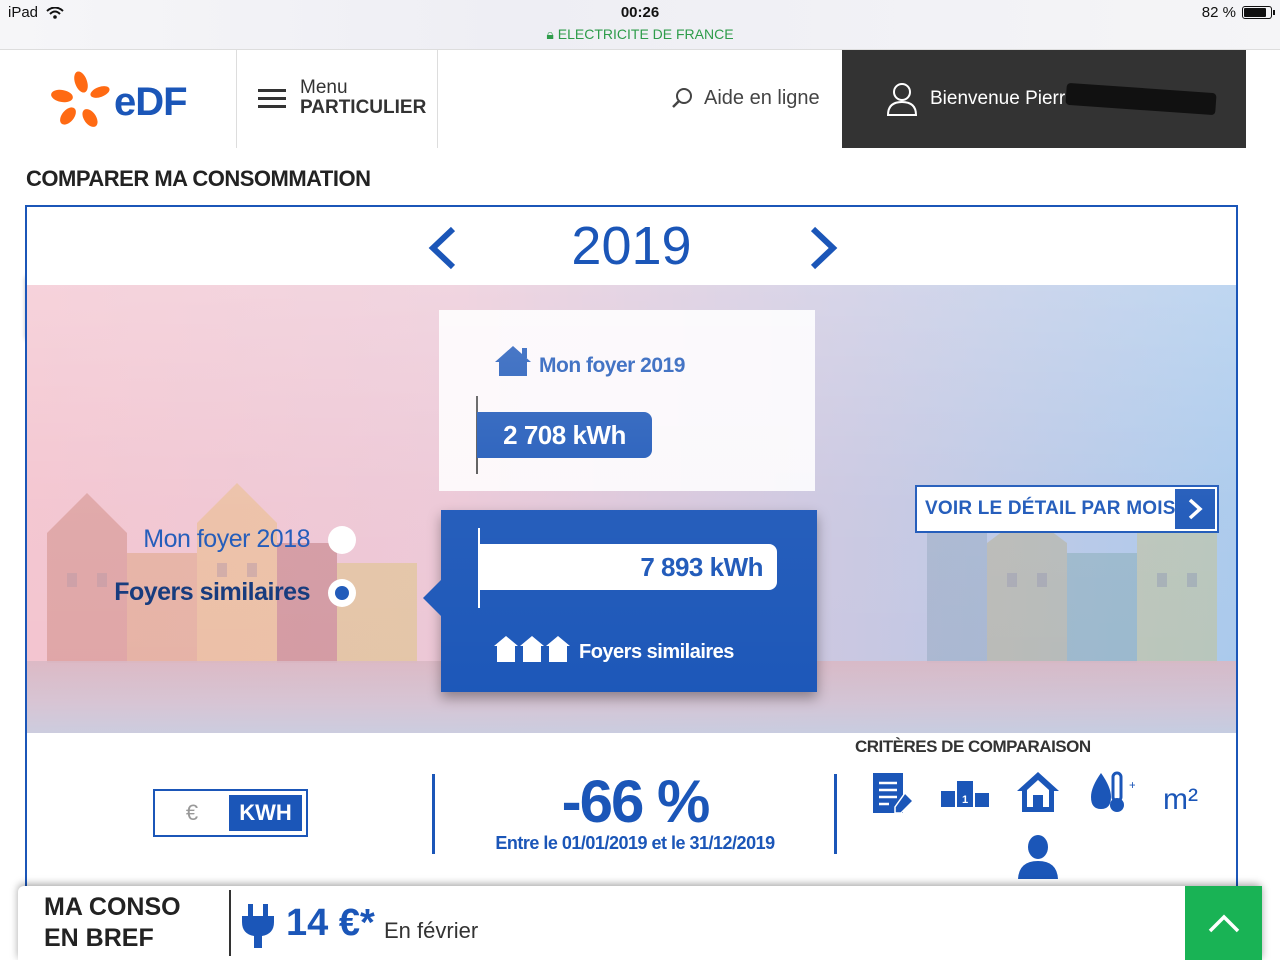 This screenshot has width=1280, height=960. What do you see at coordinates (1180, 800) in the screenshot?
I see `surface-area-icon: m²` at bounding box center [1180, 800].